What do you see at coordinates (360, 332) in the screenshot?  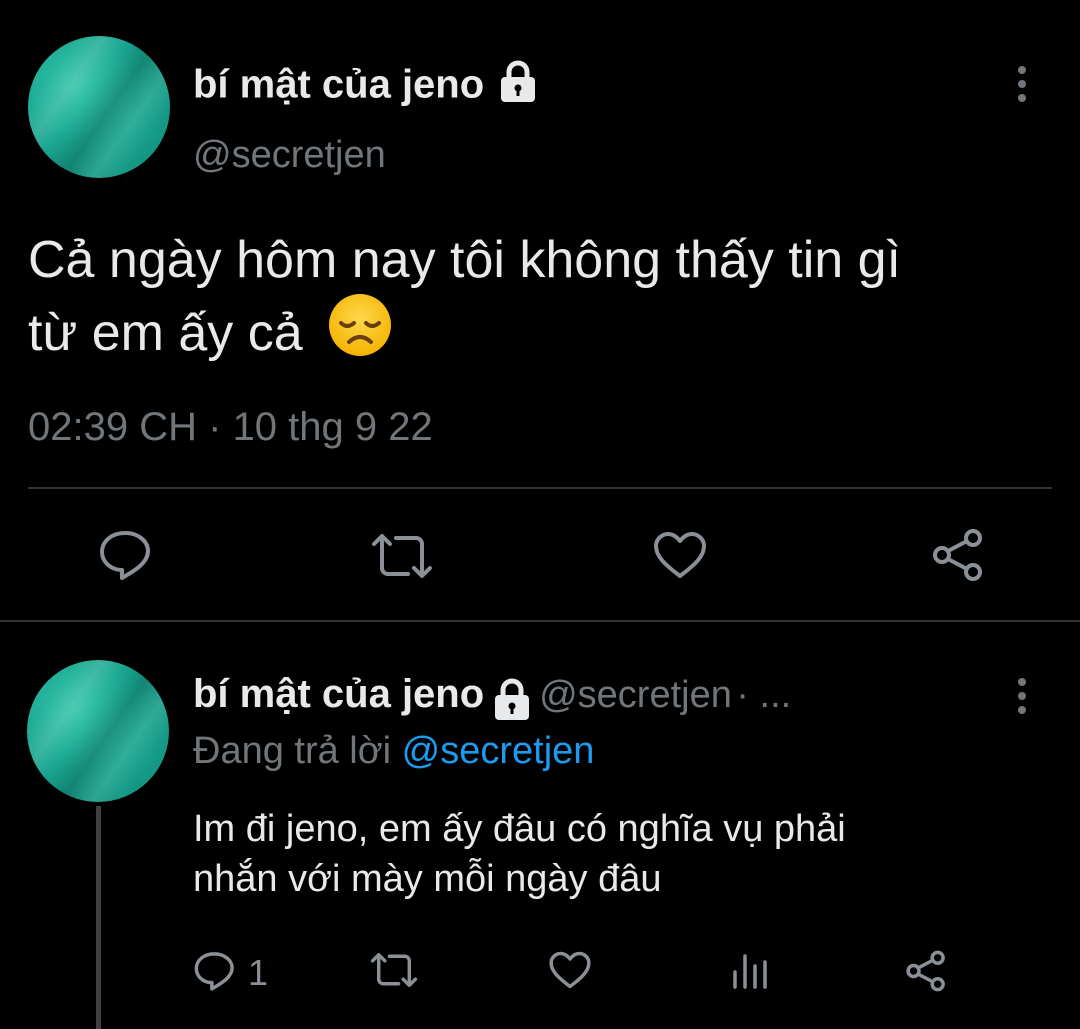 I see `disappointed-face-emoji` at bounding box center [360, 332].